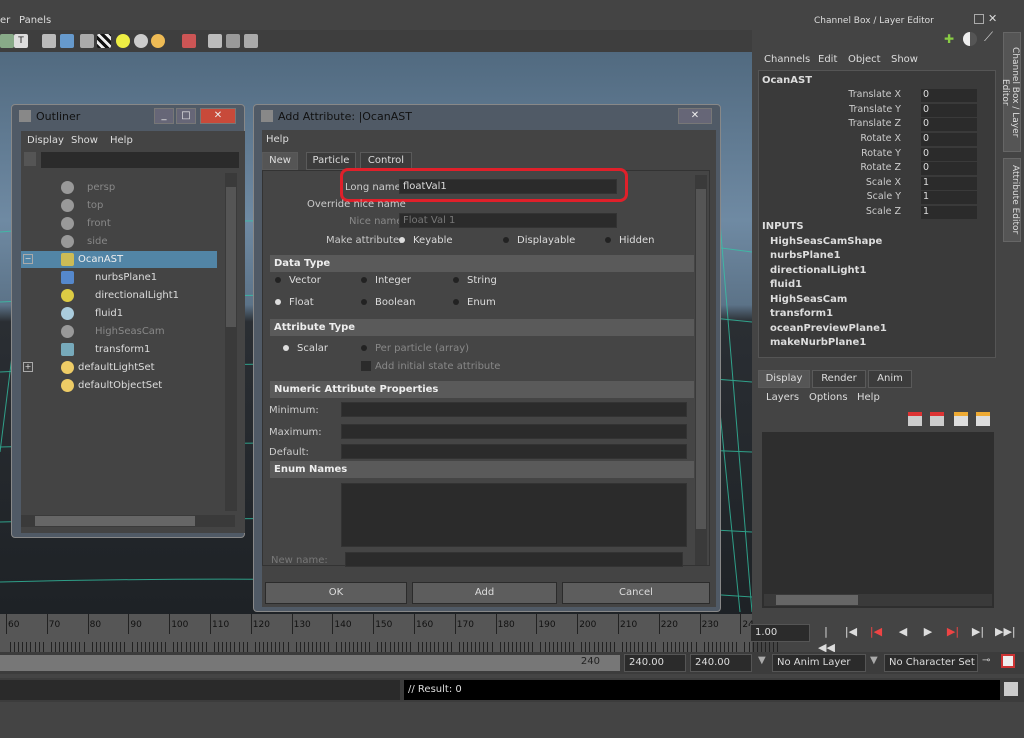 Image resolution: width=1024 pixels, height=738 pixels. I want to click on radio-displayable: Displayable, so click(539, 240).